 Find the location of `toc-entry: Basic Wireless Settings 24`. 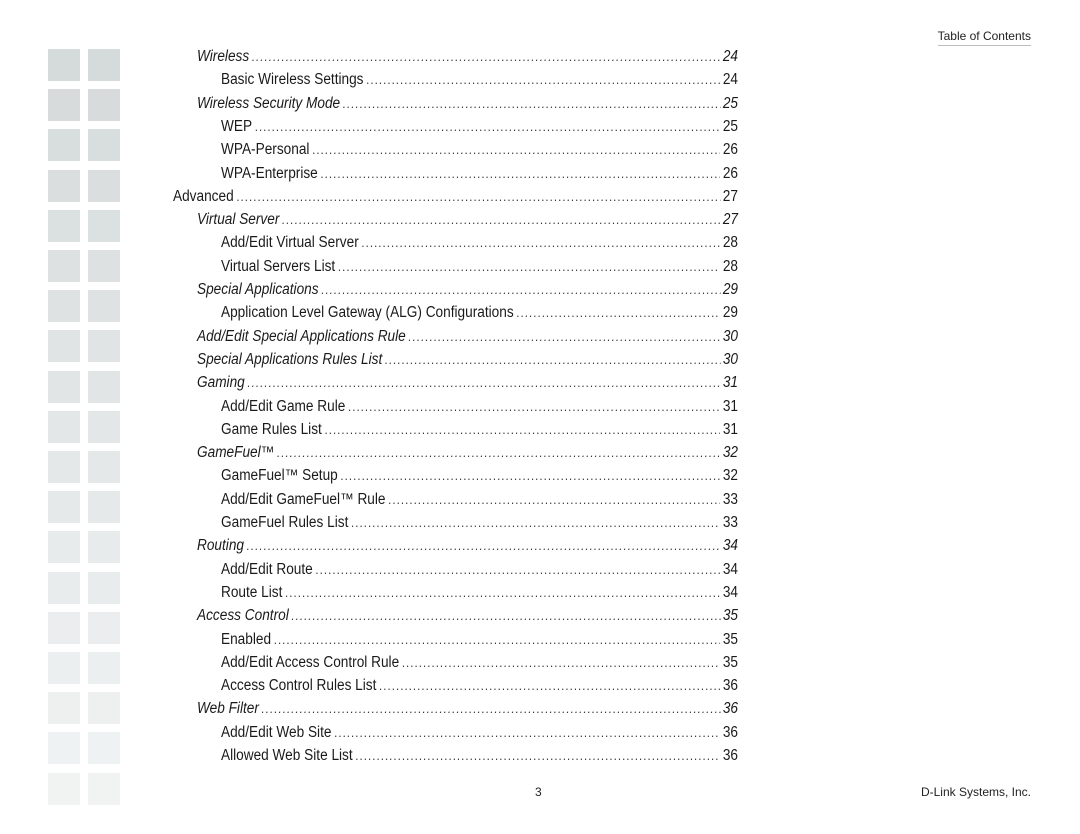

toc-entry: Basic Wireless Settings 24 is located at coordinates (479, 79).